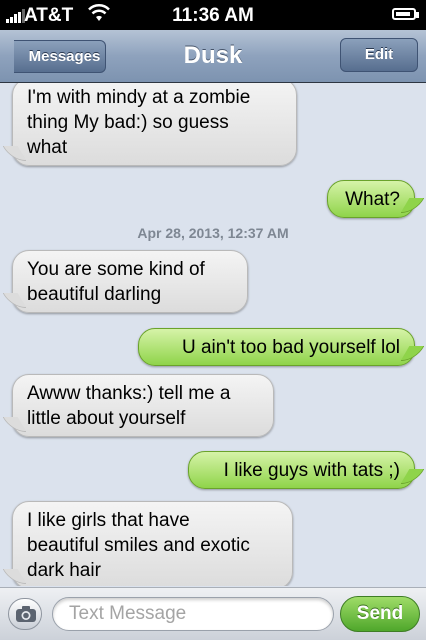 This screenshot has width=426, height=640. Describe the element at coordinates (311, 470) in the screenshot. I see `message-line: I like guys with tats ;)` at that location.